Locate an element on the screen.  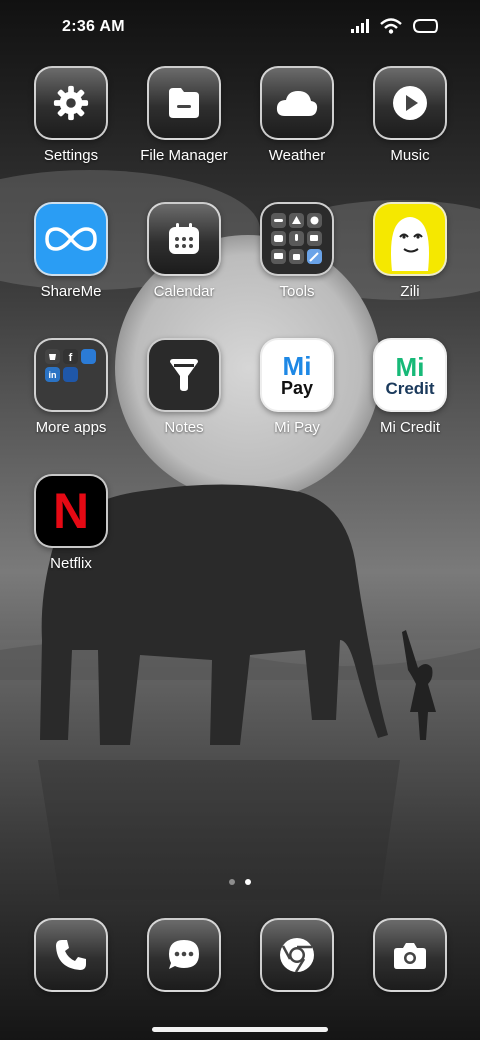
play-icon is located at coordinates (410, 103).